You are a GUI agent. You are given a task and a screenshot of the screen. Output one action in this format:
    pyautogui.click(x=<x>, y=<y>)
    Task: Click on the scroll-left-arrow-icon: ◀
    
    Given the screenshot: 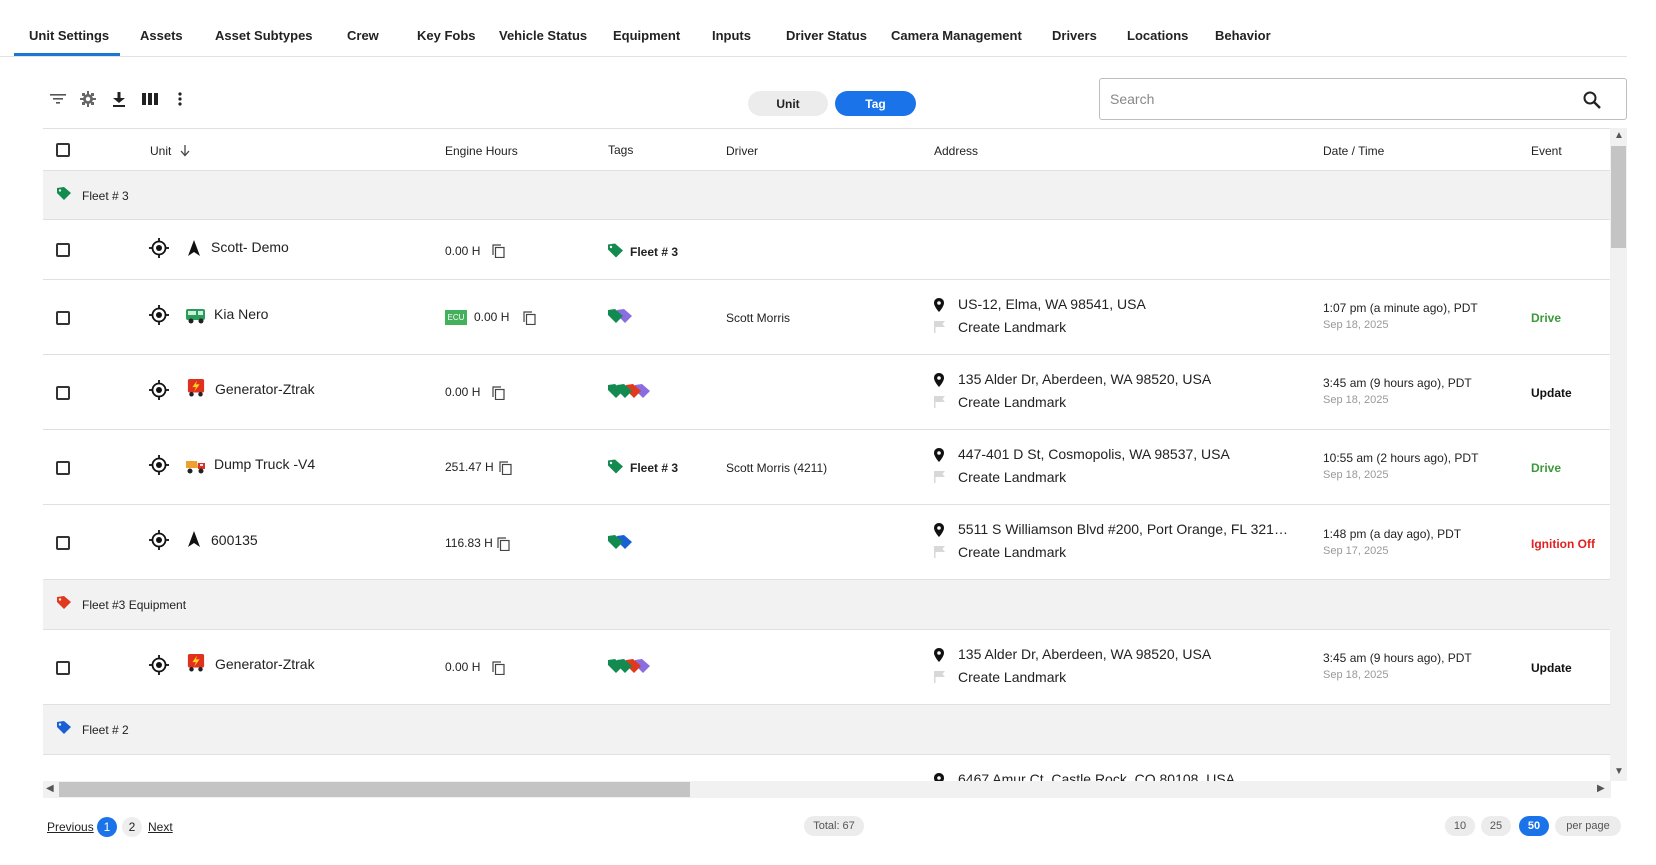 What is the action you would take?
    pyautogui.click(x=50, y=788)
    